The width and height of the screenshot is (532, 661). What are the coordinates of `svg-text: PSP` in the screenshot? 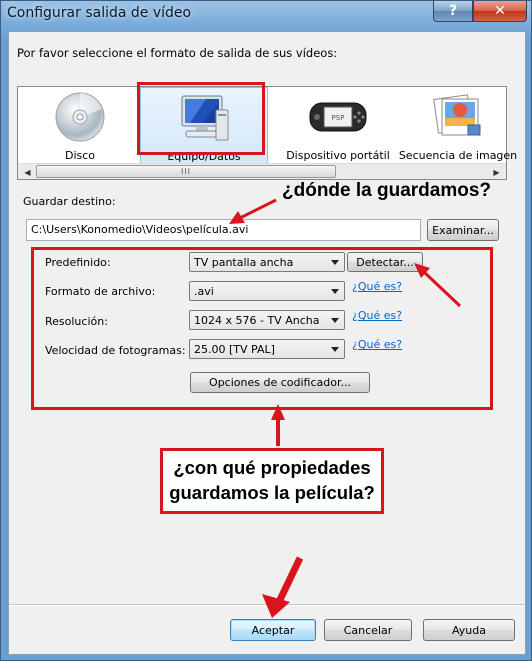 It's located at (338, 118).